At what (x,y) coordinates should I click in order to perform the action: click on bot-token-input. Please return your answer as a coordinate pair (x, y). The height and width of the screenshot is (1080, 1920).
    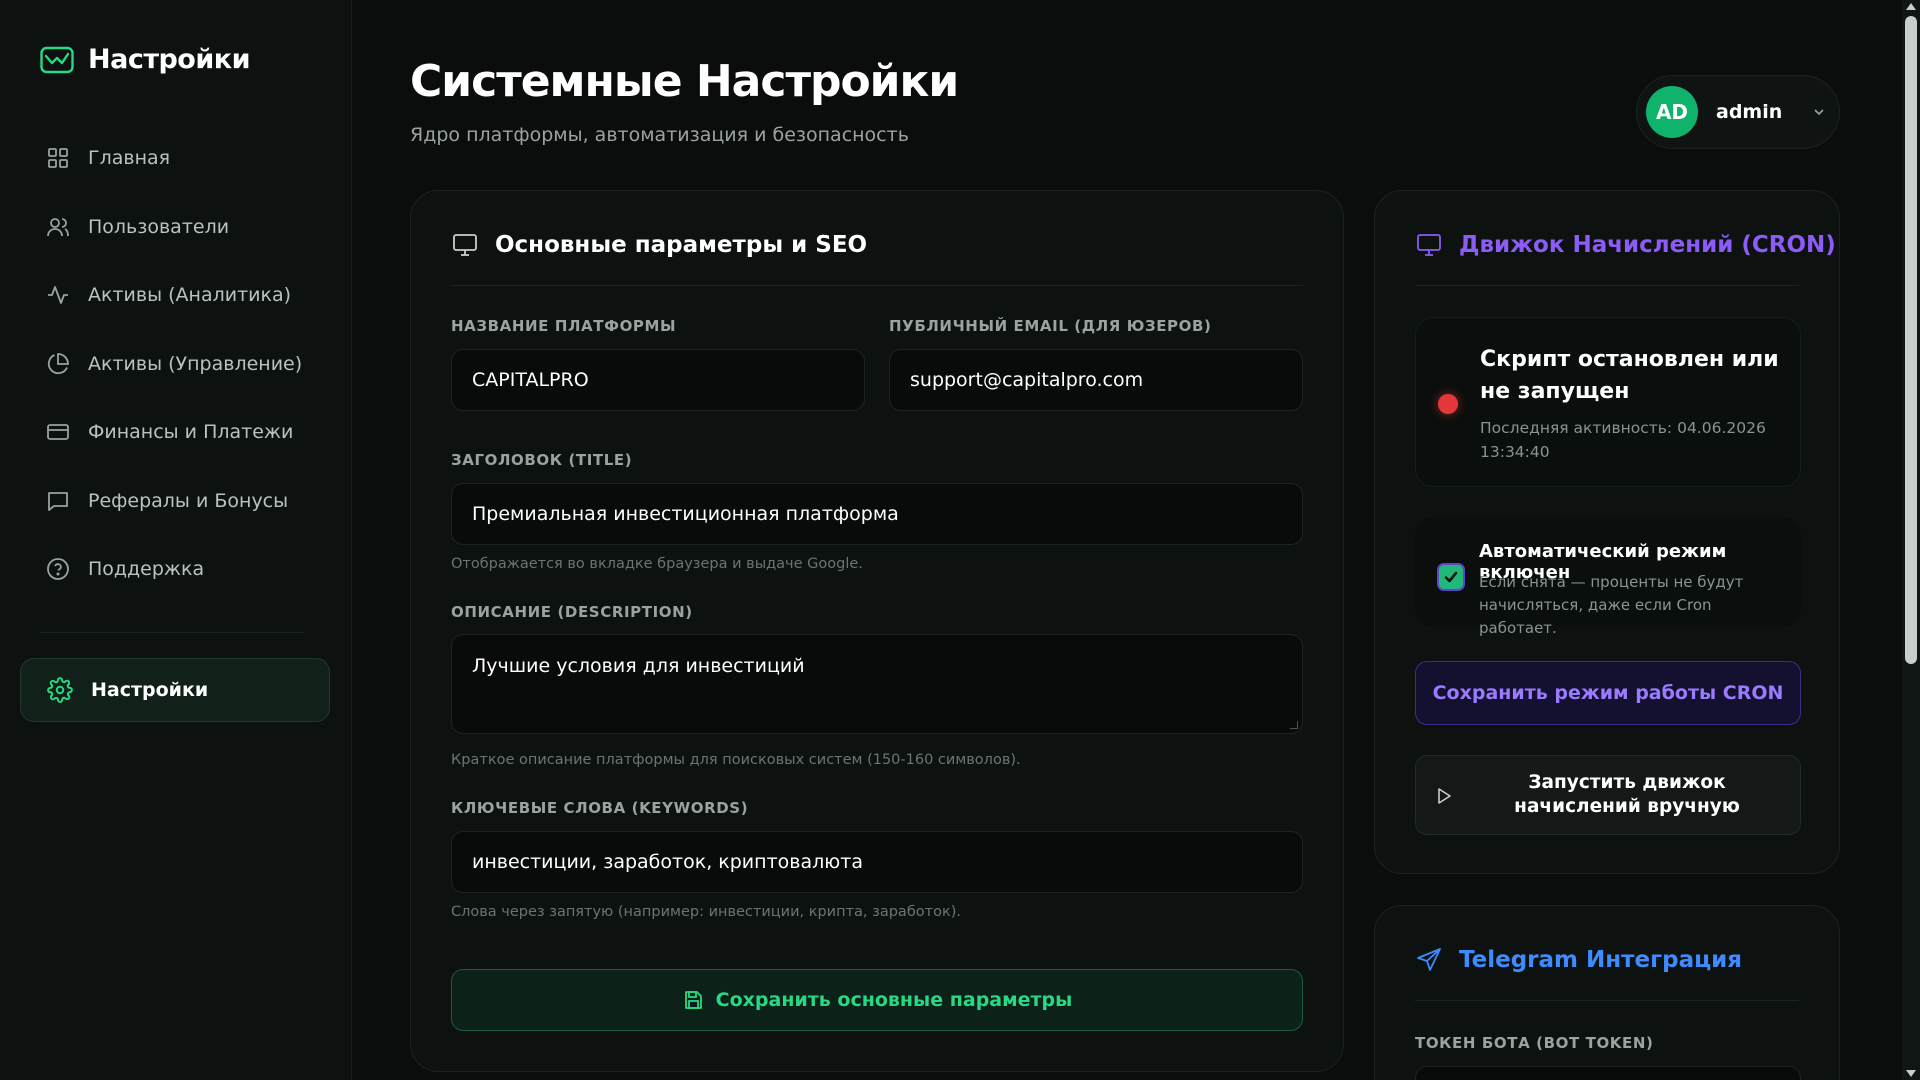
    Looking at the image, I should click on (1608, 1073).